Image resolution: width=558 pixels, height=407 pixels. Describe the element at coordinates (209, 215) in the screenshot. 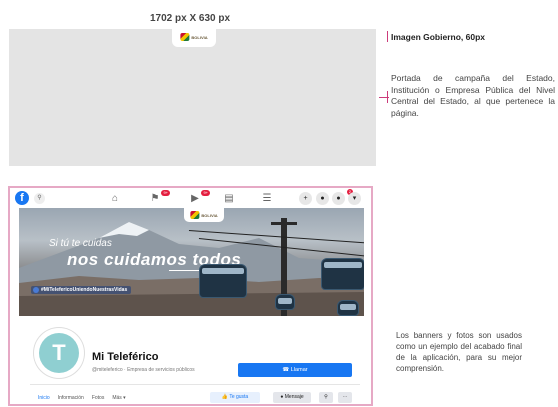

I see `cover-seal-text: BOLIVIA` at that location.